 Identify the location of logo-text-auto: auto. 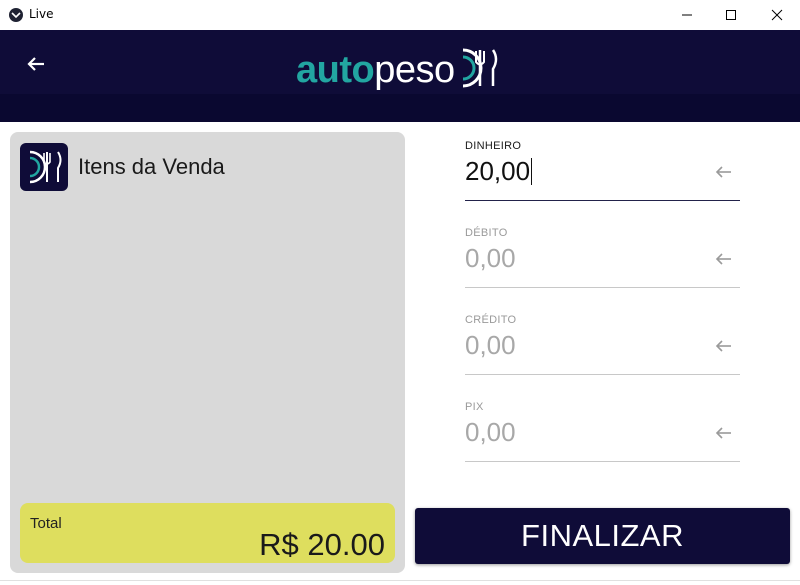
(335, 69).